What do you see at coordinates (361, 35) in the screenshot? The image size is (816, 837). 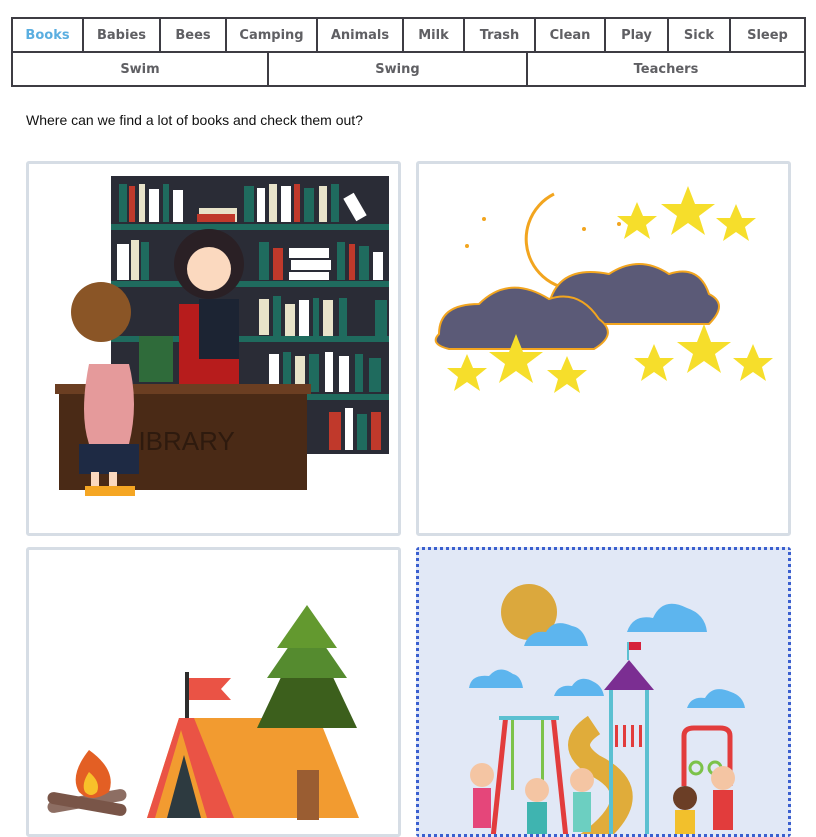 I see `tab-animals: Animals` at bounding box center [361, 35].